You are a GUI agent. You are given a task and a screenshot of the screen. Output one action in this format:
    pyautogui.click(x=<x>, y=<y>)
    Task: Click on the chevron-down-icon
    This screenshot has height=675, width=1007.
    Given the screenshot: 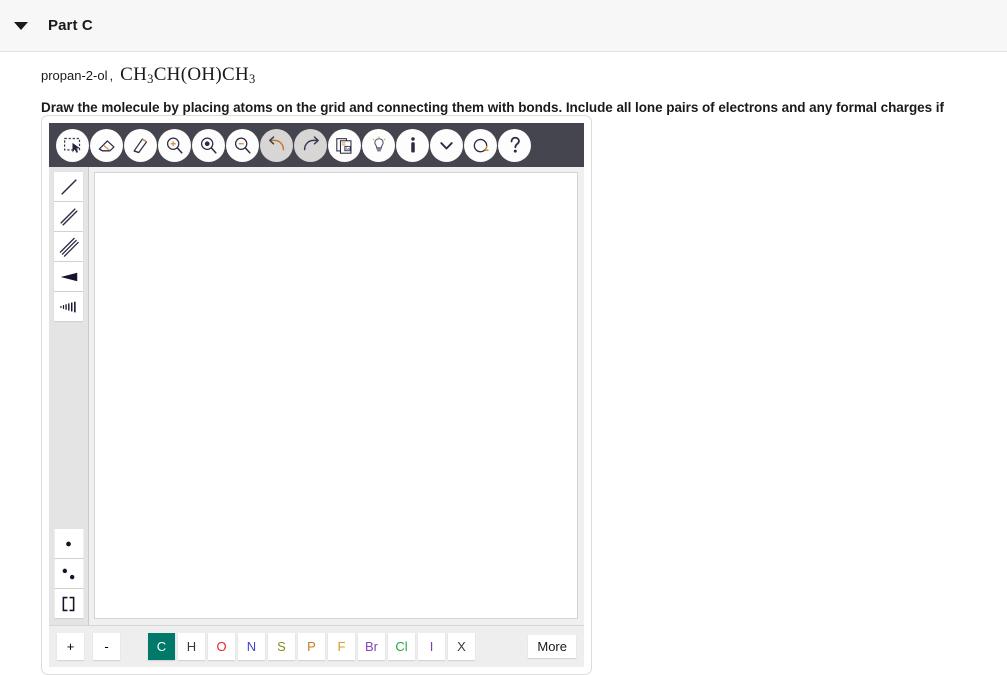 What is the action you would take?
    pyautogui.click(x=446, y=145)
    